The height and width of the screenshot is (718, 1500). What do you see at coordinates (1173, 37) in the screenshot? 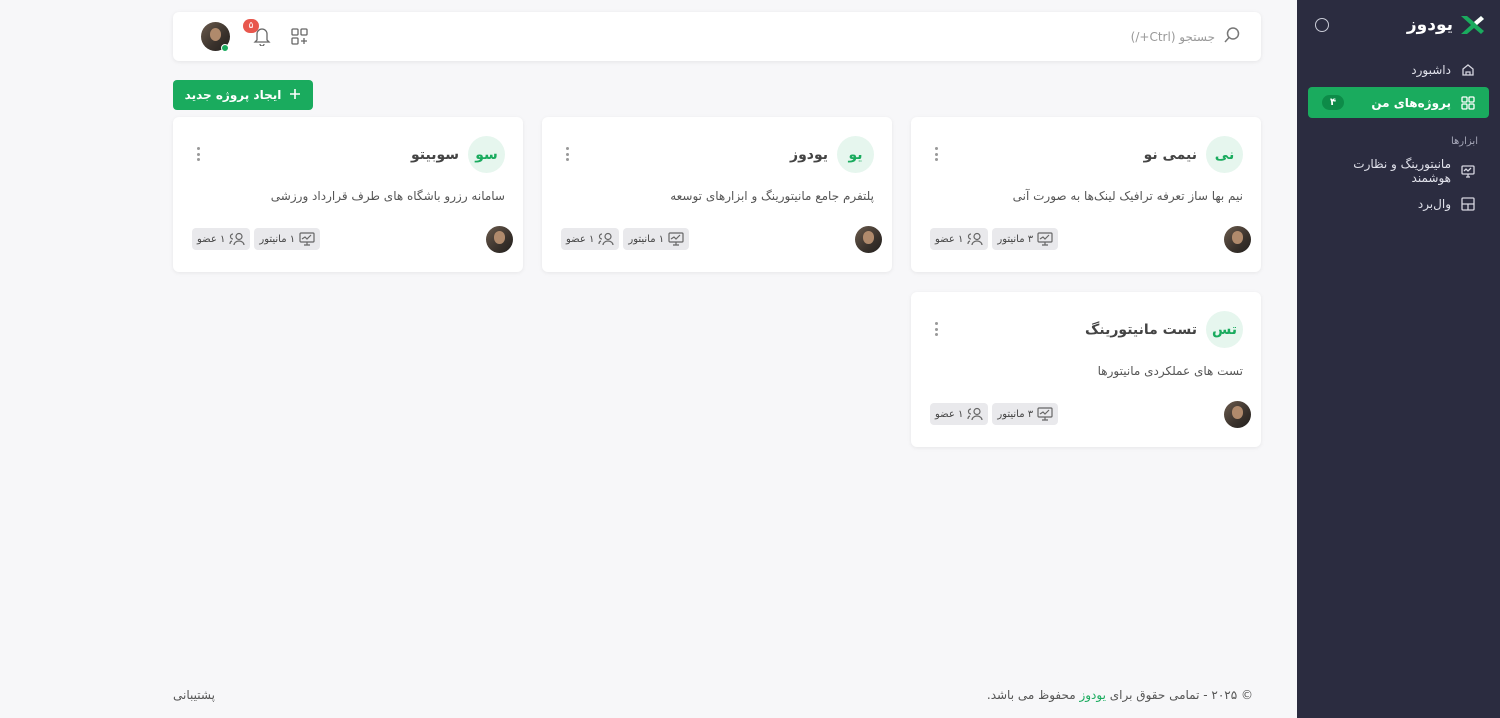
I see `search-input: جستجو (Ctrl+/)` at bounding box center [1173, 37].